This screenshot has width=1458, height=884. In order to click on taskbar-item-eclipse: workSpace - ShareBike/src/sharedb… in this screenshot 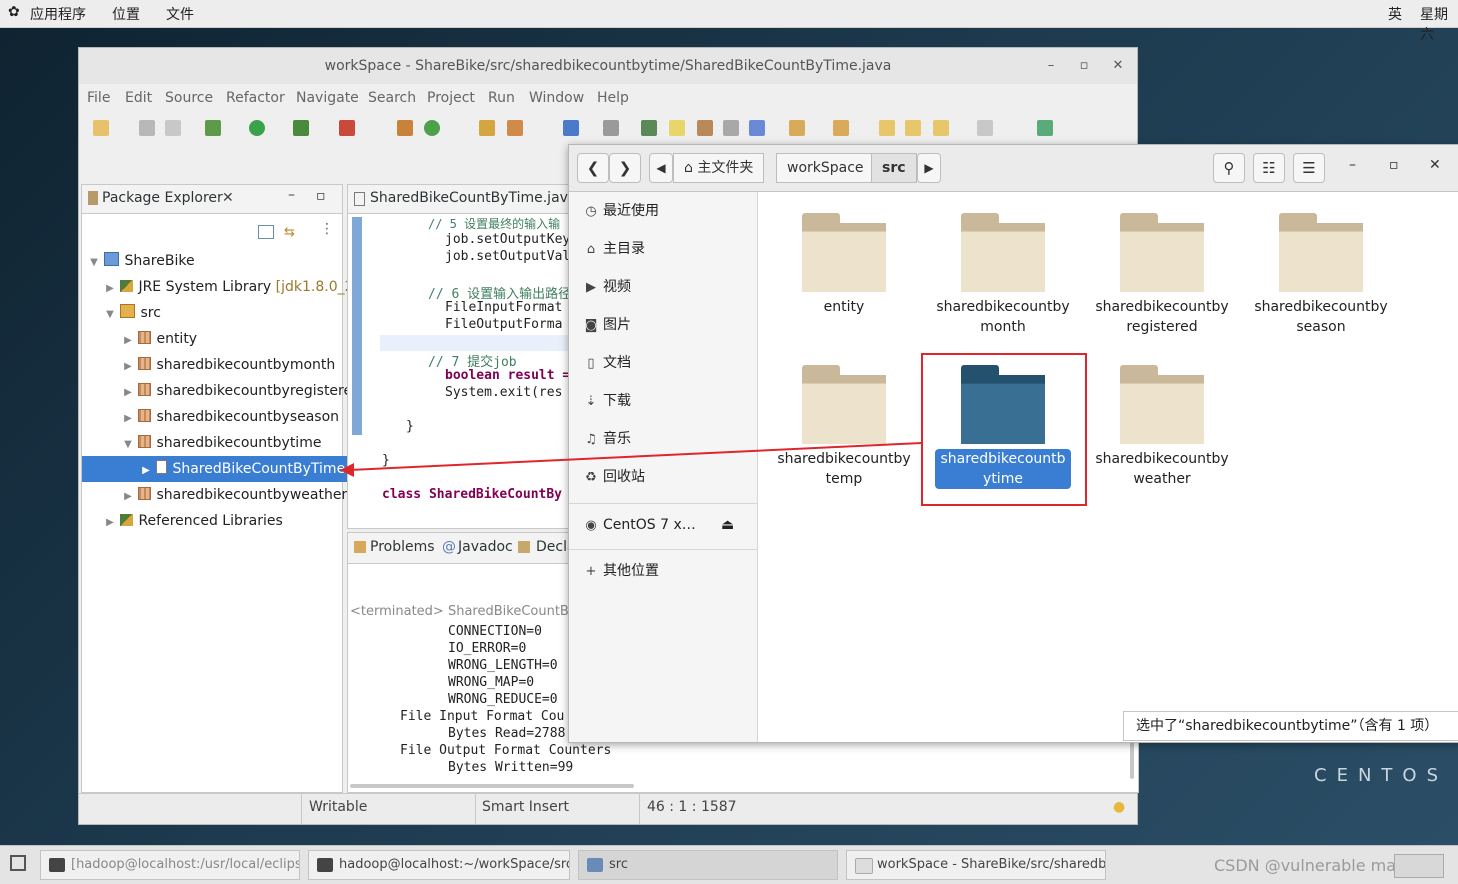, I will do `click(976, 865)`.